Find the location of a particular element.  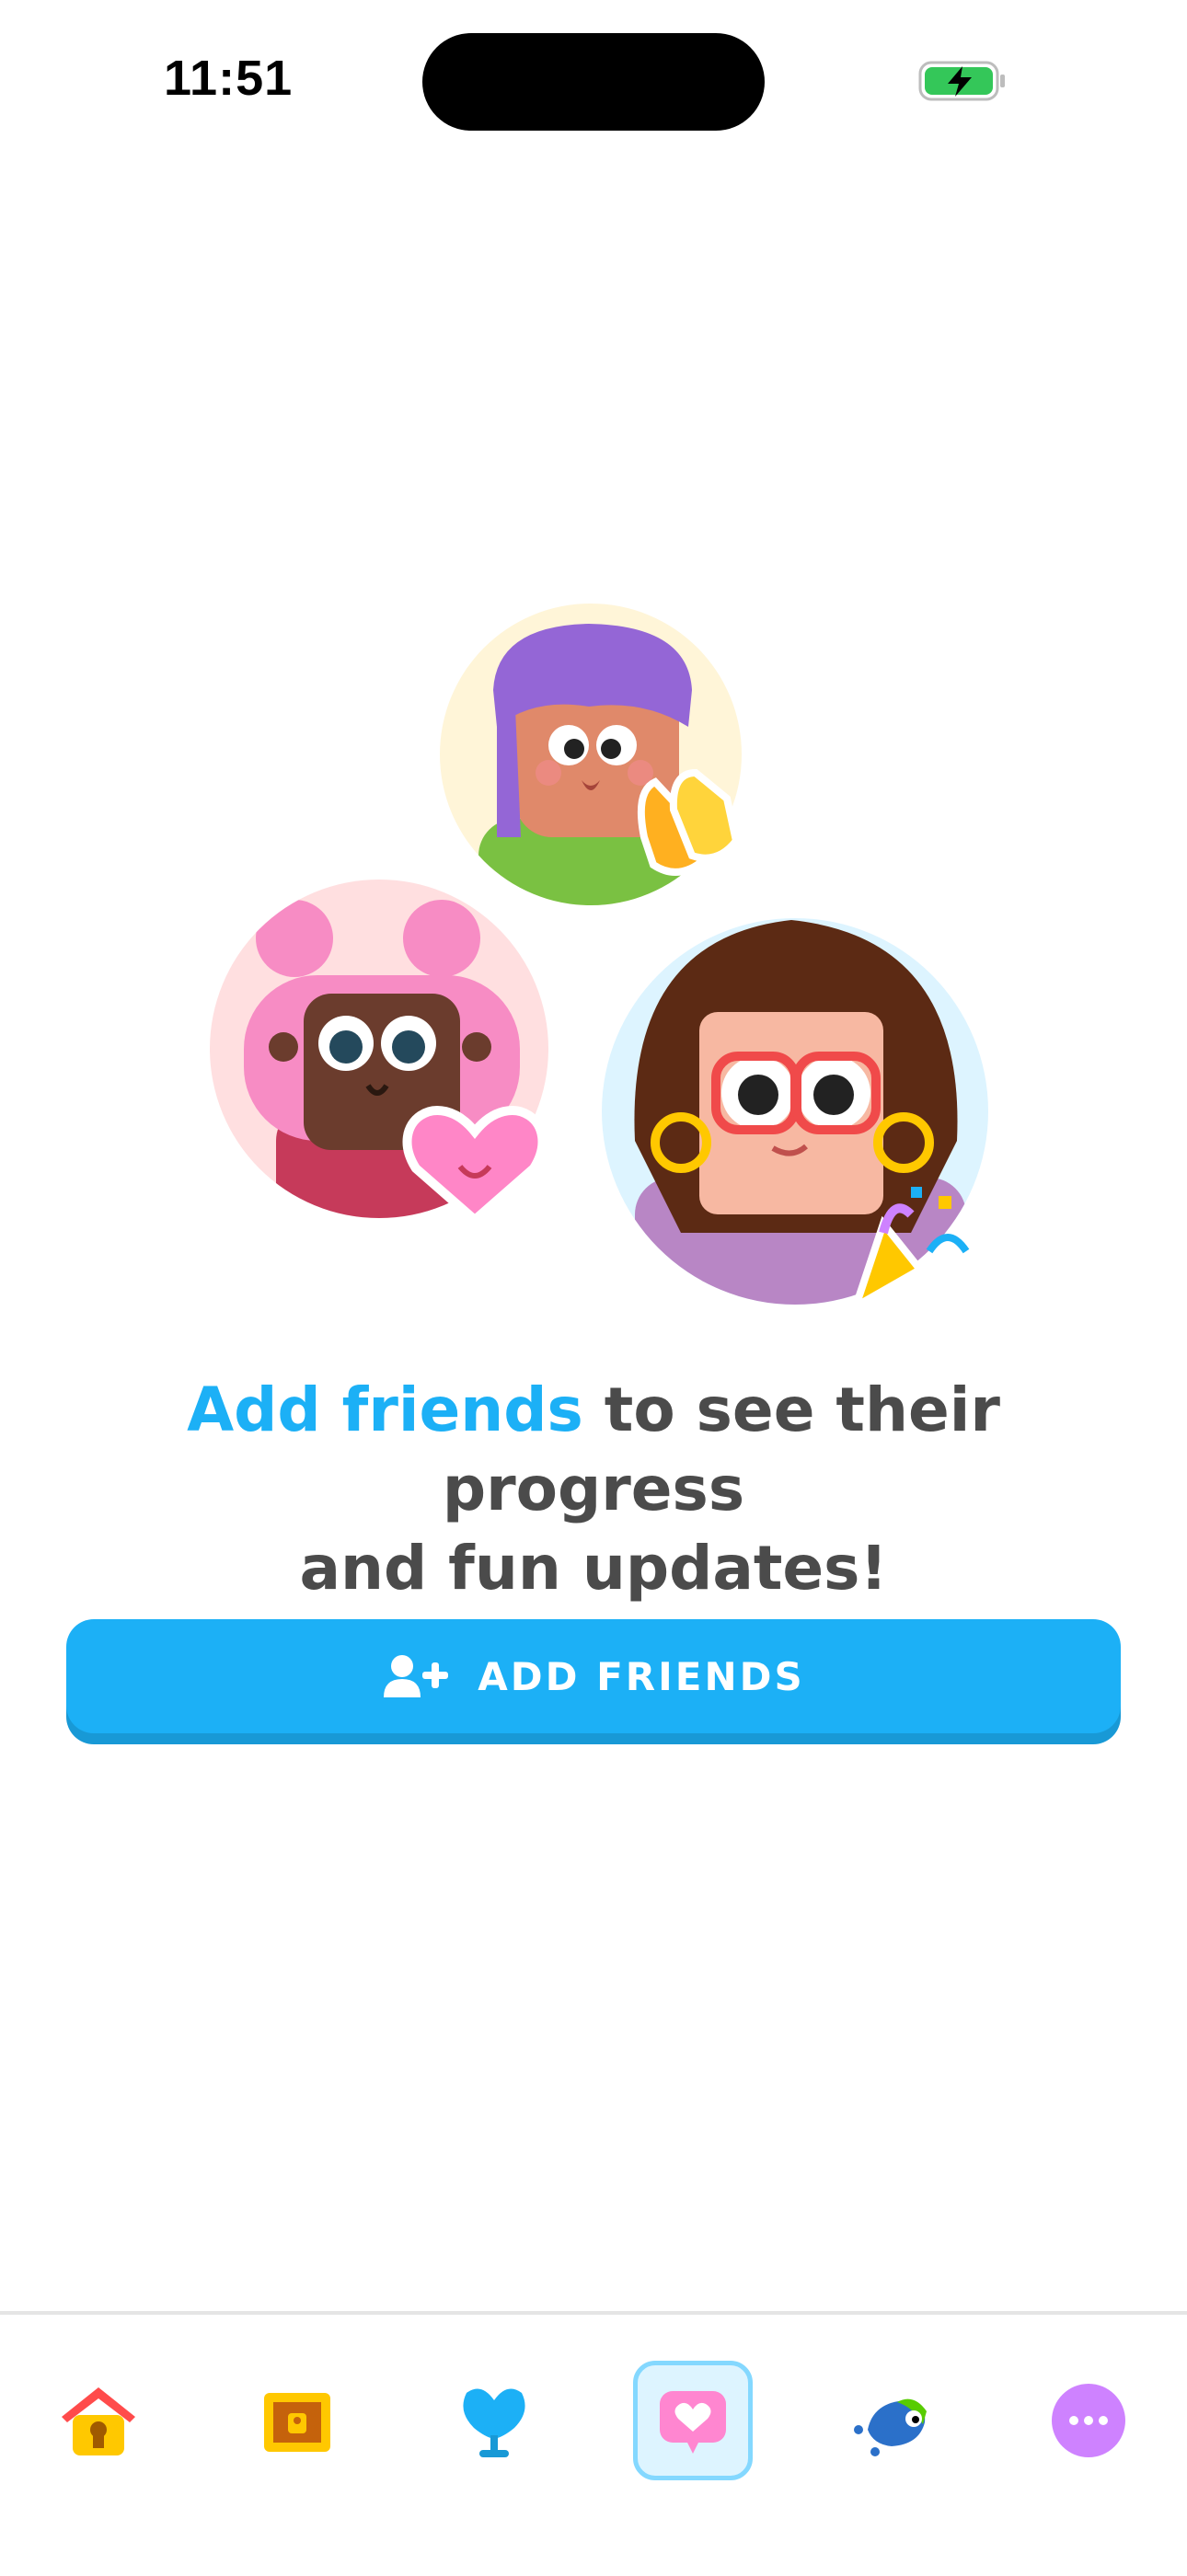

headline-line2: and fun updates! is located at coordinates (593, 1568).